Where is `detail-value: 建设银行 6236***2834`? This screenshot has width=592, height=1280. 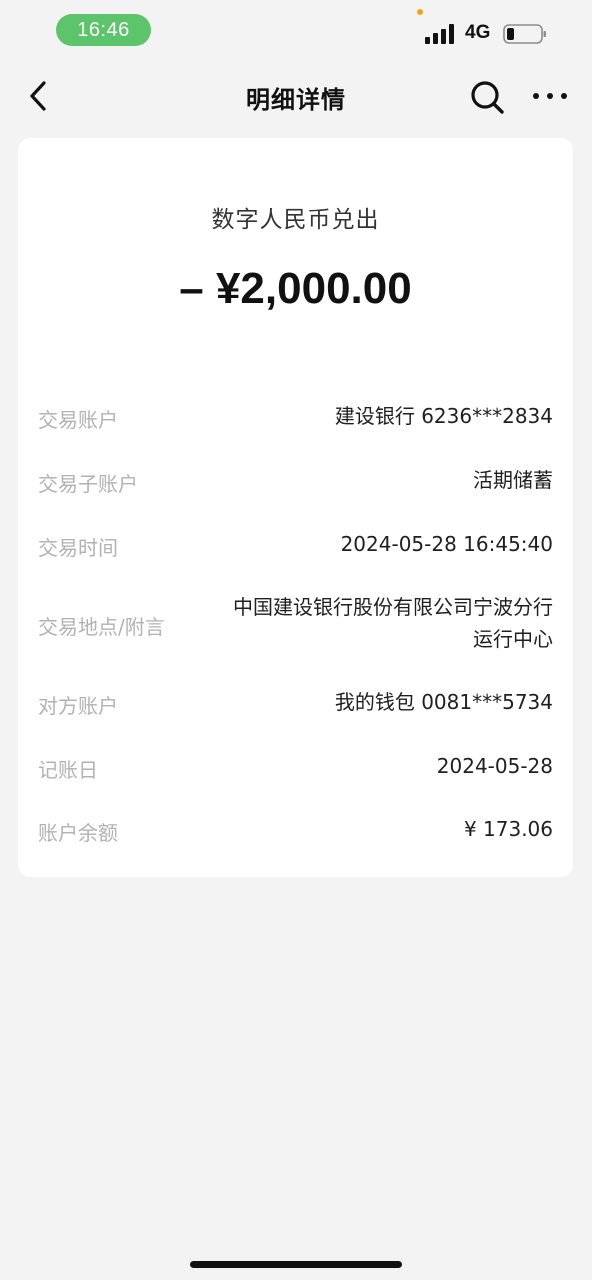
detail-value: 建设银行 6236***2834 is located at coordinates (443, 416).